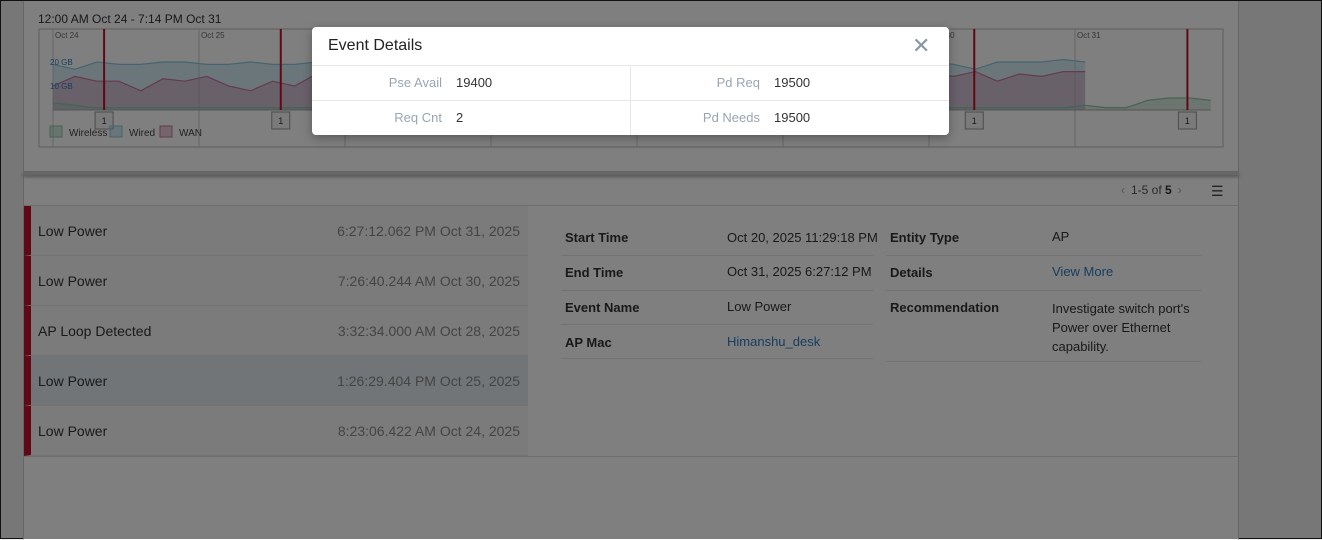  What do you see at coordinates (418, 117) in the screenshot?
I see `req-cnt-label: Req Cnt` at bounding box center [418, 117].